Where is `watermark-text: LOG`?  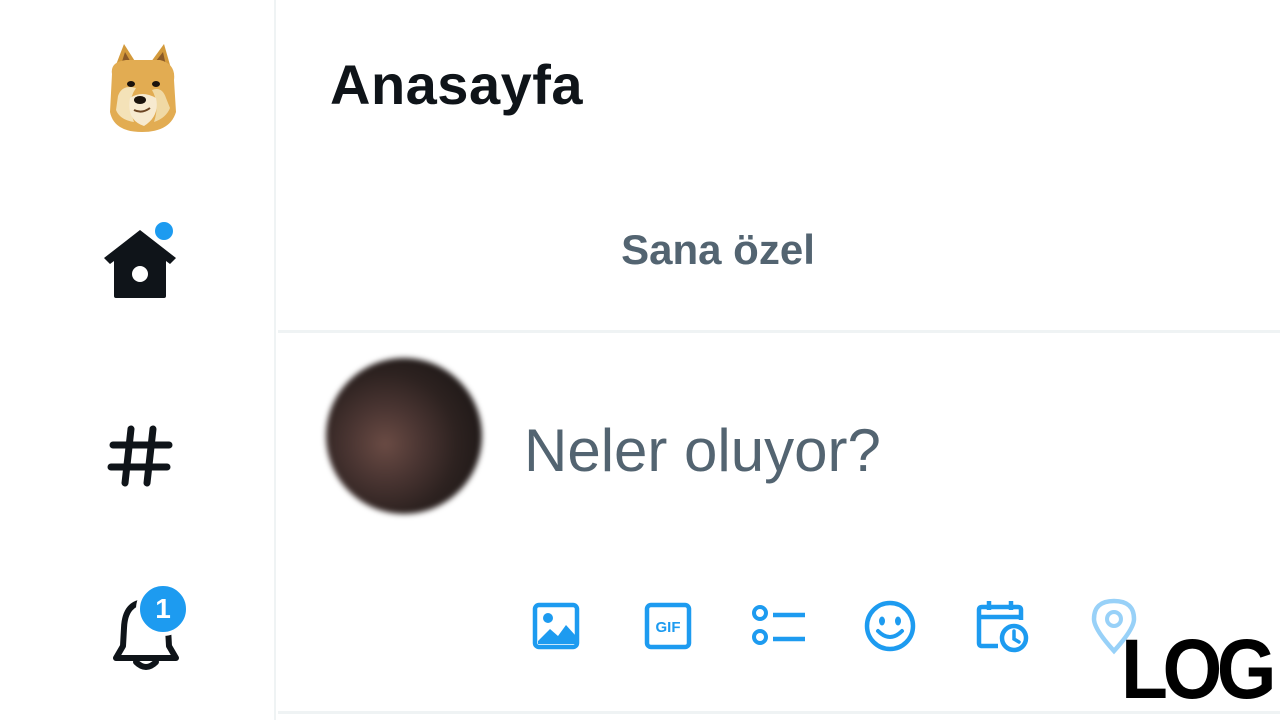
watermark-text: LOG is located at coordinates (1196, 668).